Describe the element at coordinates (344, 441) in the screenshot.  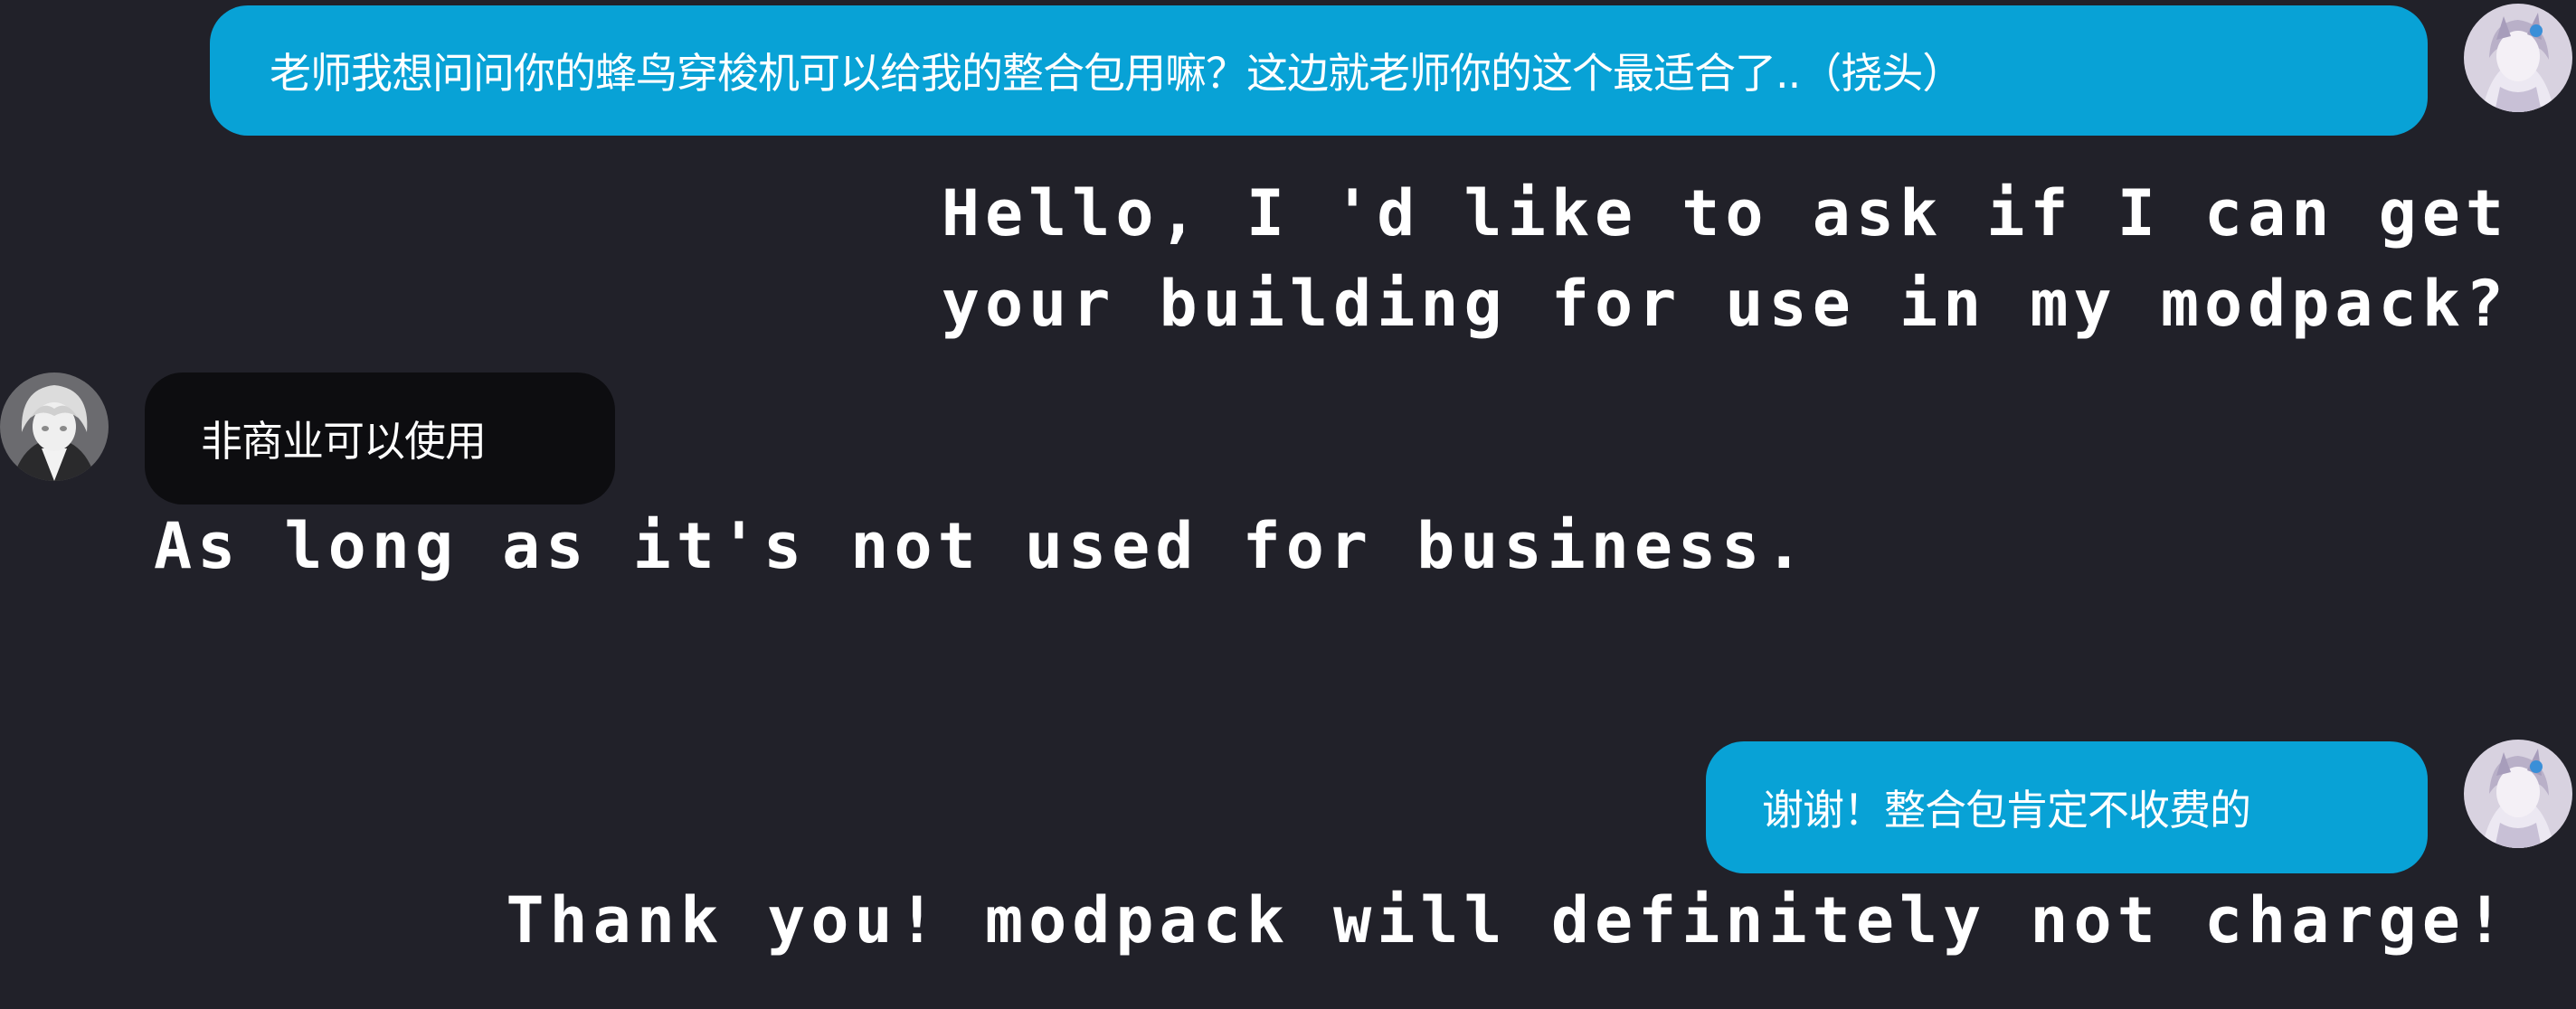
I see `message-text: 非商业可以使用` at that location.